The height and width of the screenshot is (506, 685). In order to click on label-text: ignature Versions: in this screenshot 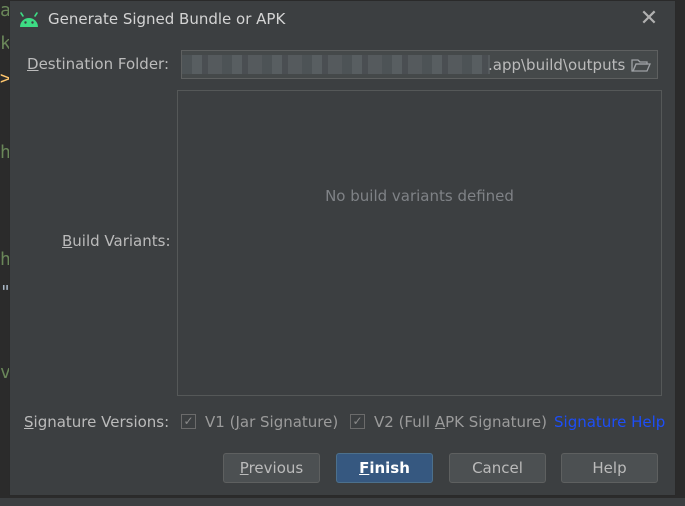, I will do `click(101, 422)`.